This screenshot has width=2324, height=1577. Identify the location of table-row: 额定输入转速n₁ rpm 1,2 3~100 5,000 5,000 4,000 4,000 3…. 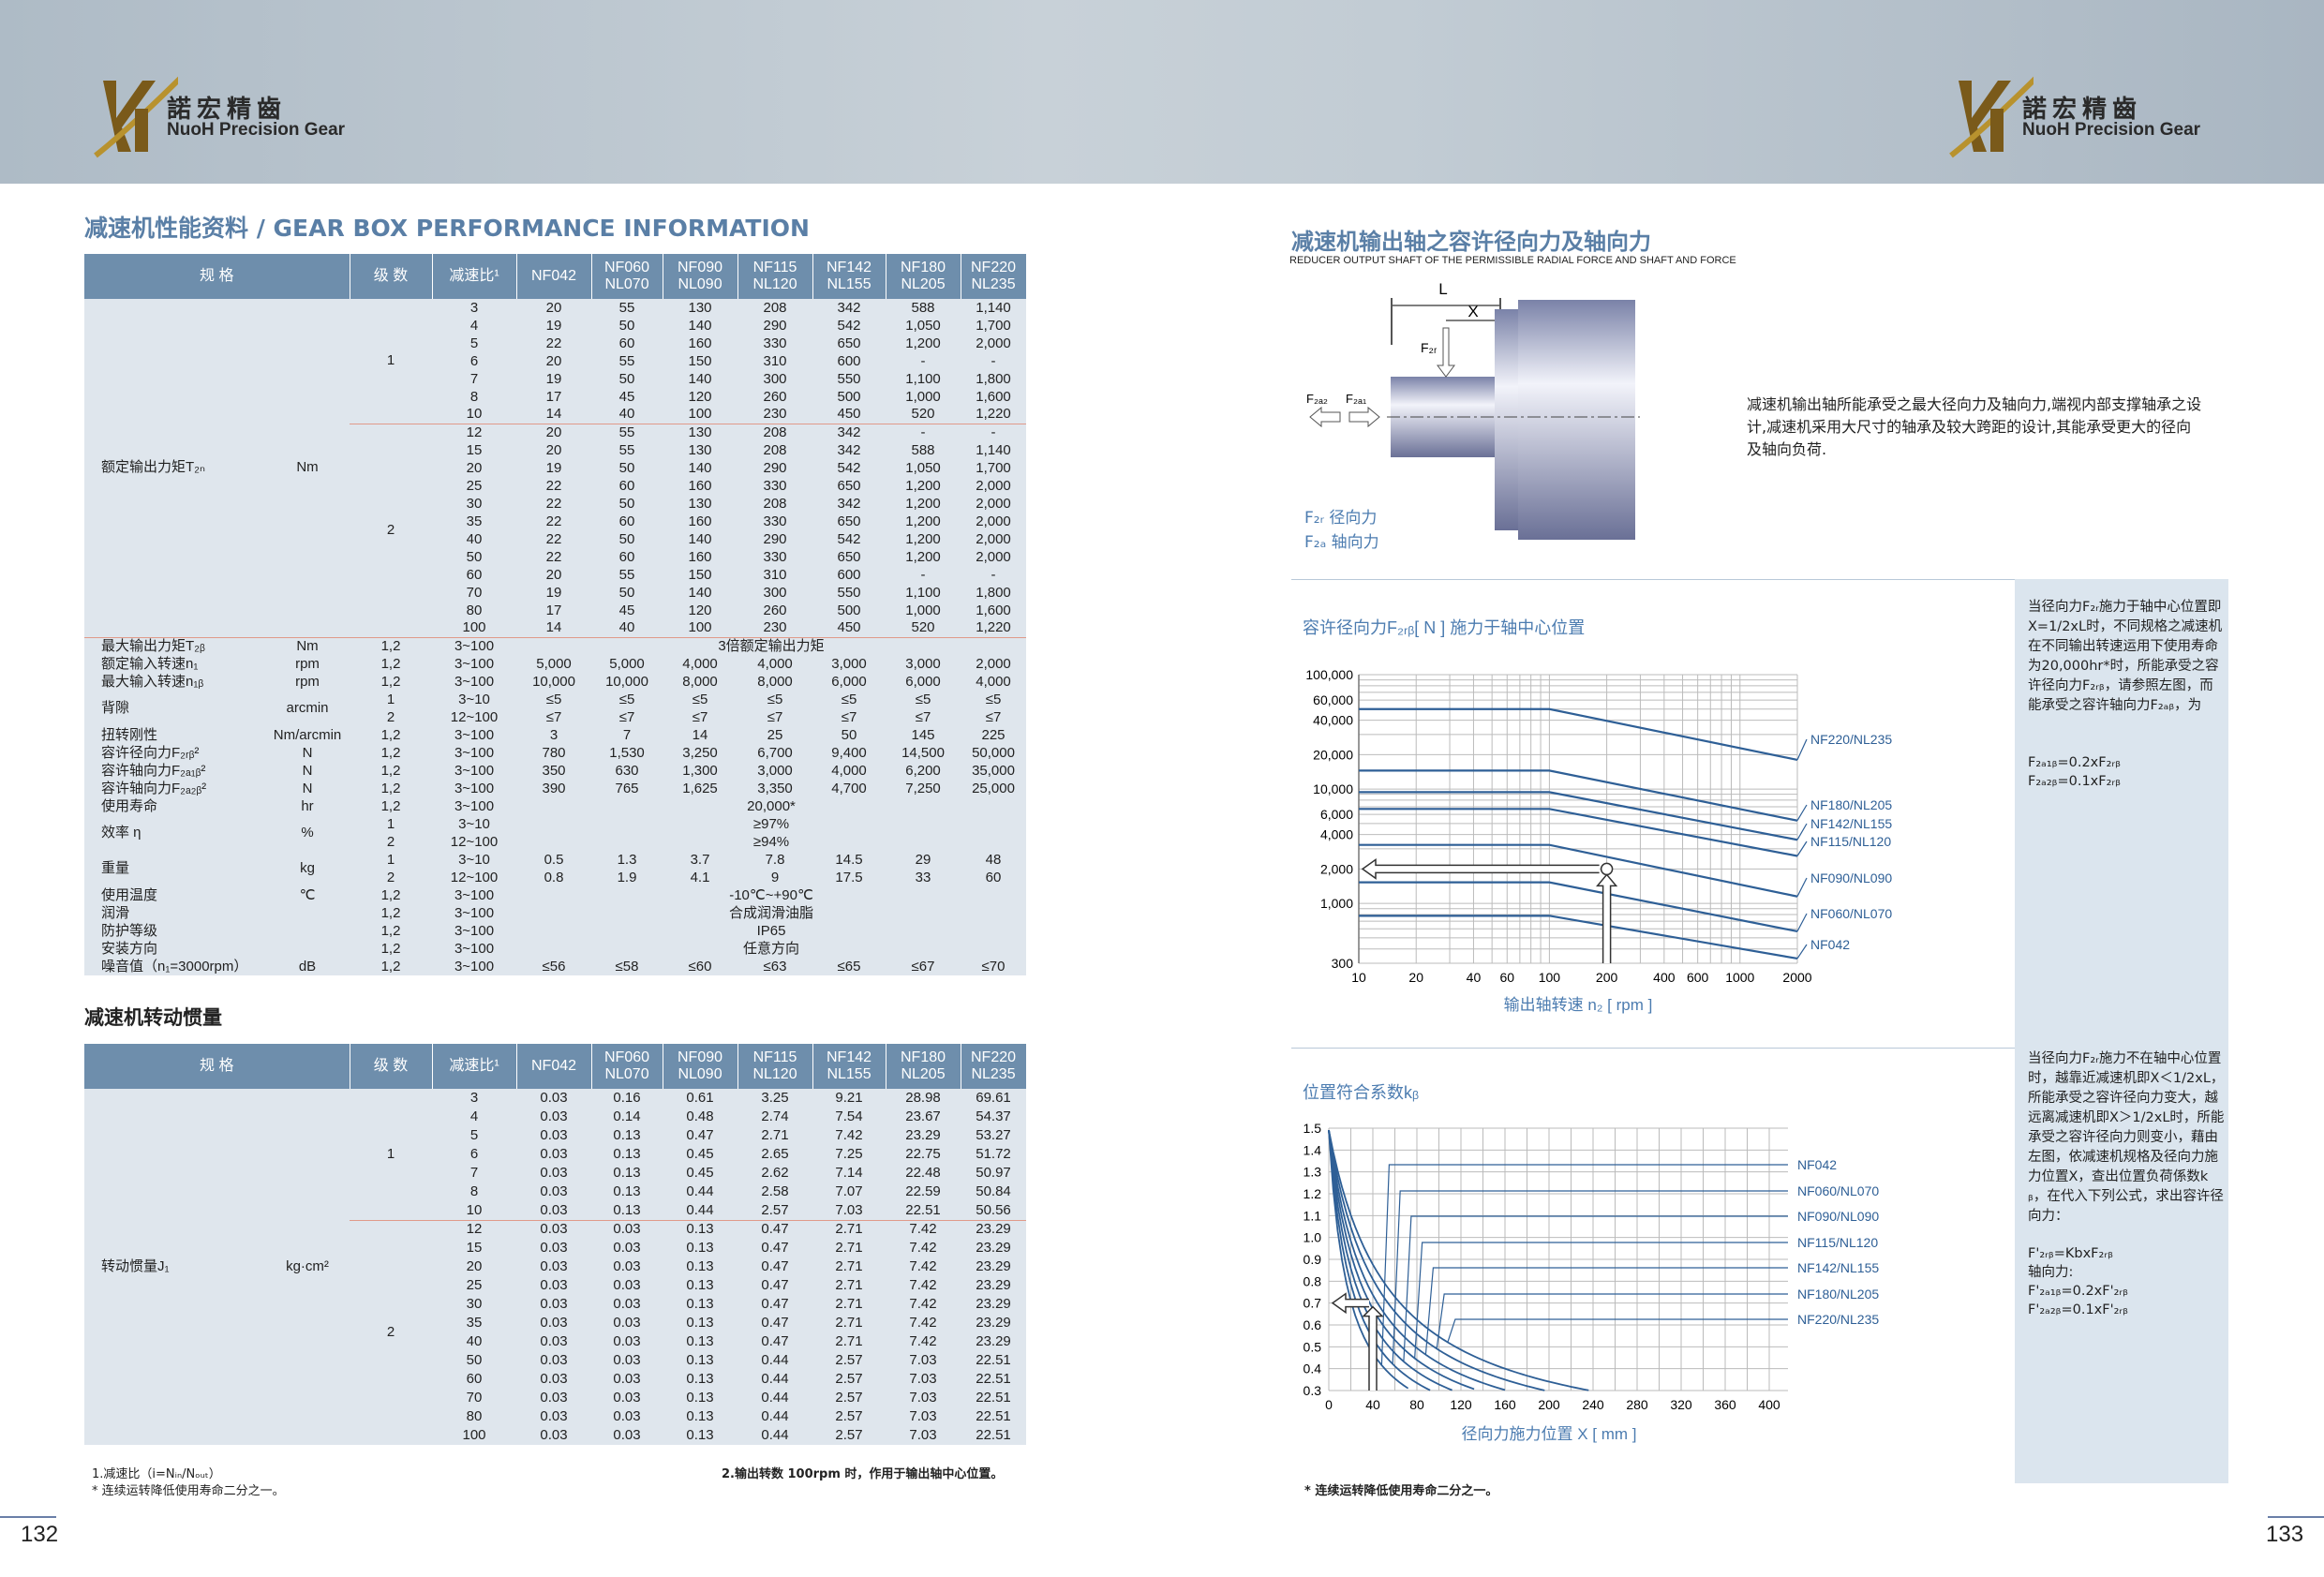
(555, 664).